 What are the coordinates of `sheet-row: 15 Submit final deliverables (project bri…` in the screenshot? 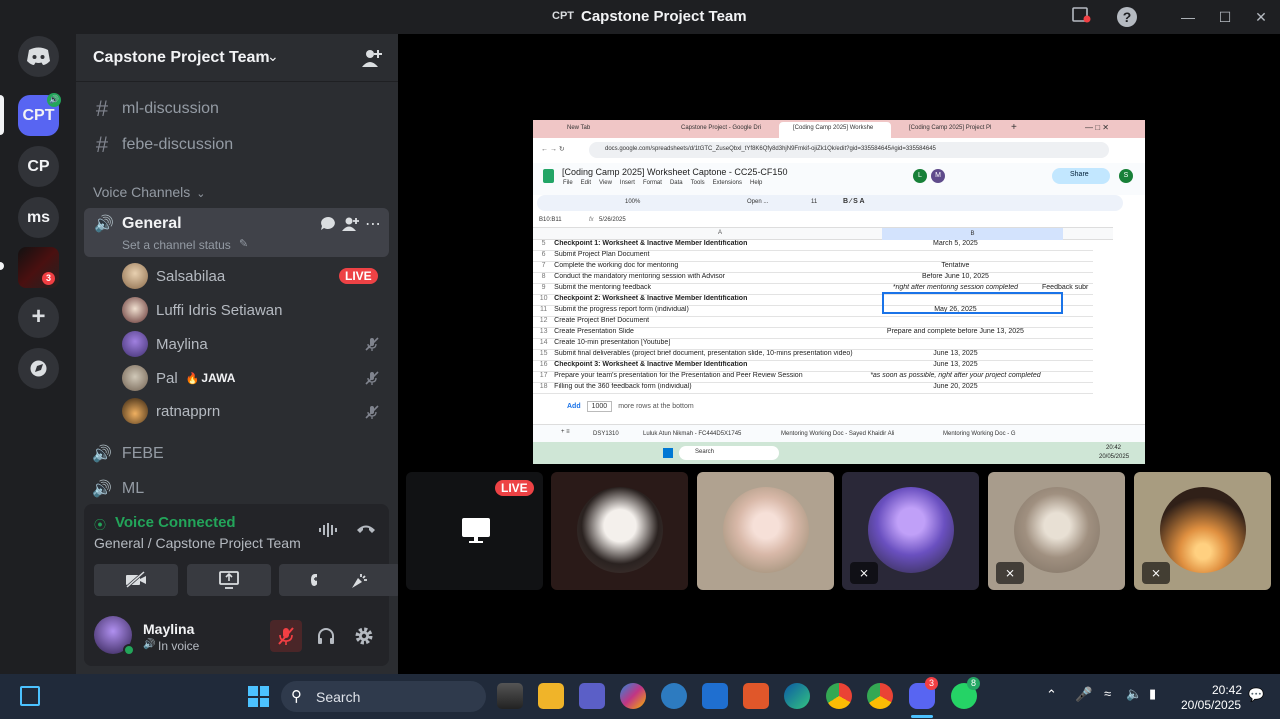 It's located at (813, 355).